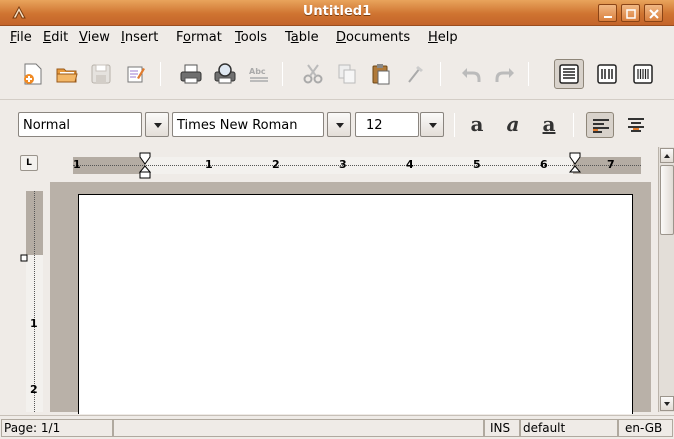 The image size is (674, 439). I want to click on style-combo: Normal, so click(80, 124).